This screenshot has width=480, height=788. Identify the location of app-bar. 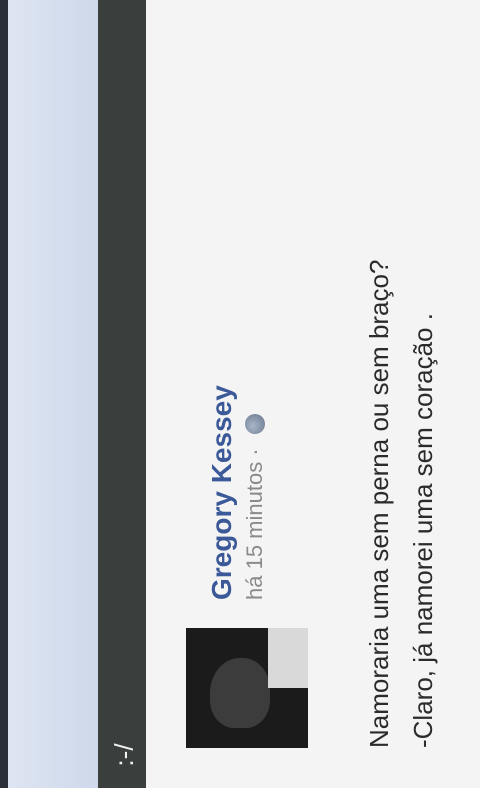
(122, 394).